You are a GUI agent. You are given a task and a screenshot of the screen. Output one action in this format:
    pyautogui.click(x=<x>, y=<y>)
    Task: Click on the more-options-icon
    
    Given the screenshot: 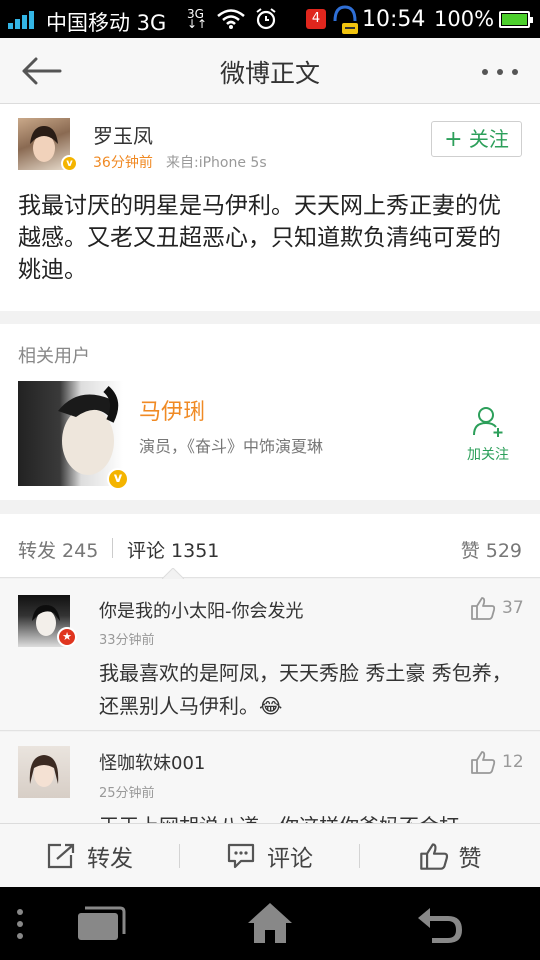 What is the action you would take?
    pyautogui.click(x=500, y=72)
    